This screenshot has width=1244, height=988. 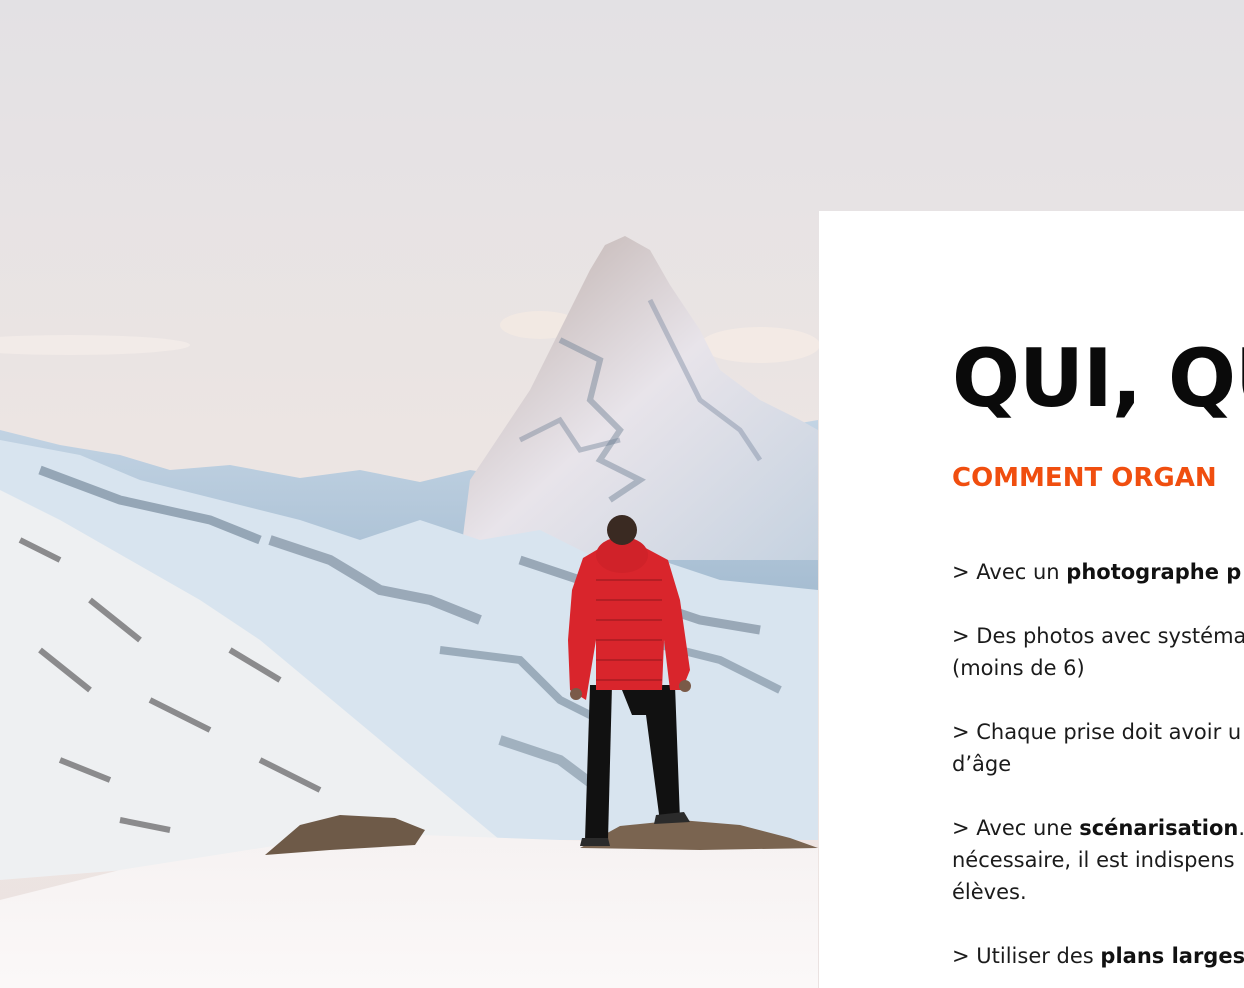 What do you see at coordinates (1098, 956) in the screenshot?
I see `bullet-item: > Utiliser des plans larges` at bounding box center [1098, 956].